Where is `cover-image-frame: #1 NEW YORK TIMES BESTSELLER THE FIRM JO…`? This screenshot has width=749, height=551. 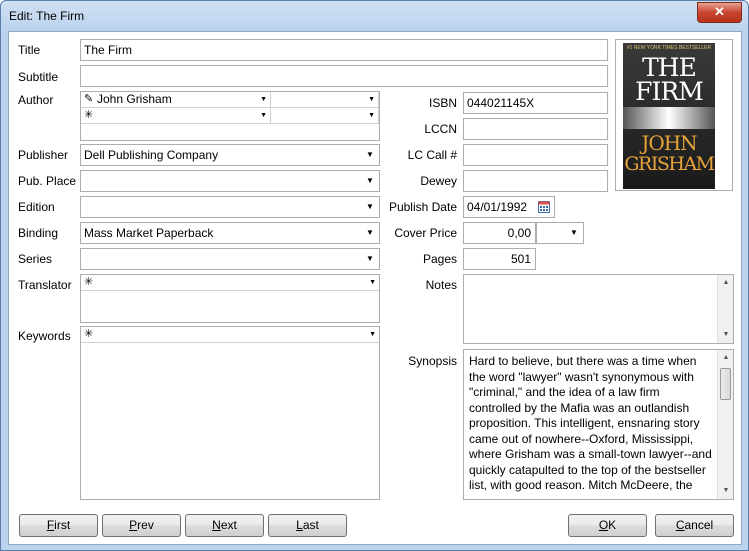
cover-image-frame: #1 NEW YORK TIMES BESTSELLER THE FIRM JO… is located at coordinates (674, 115).